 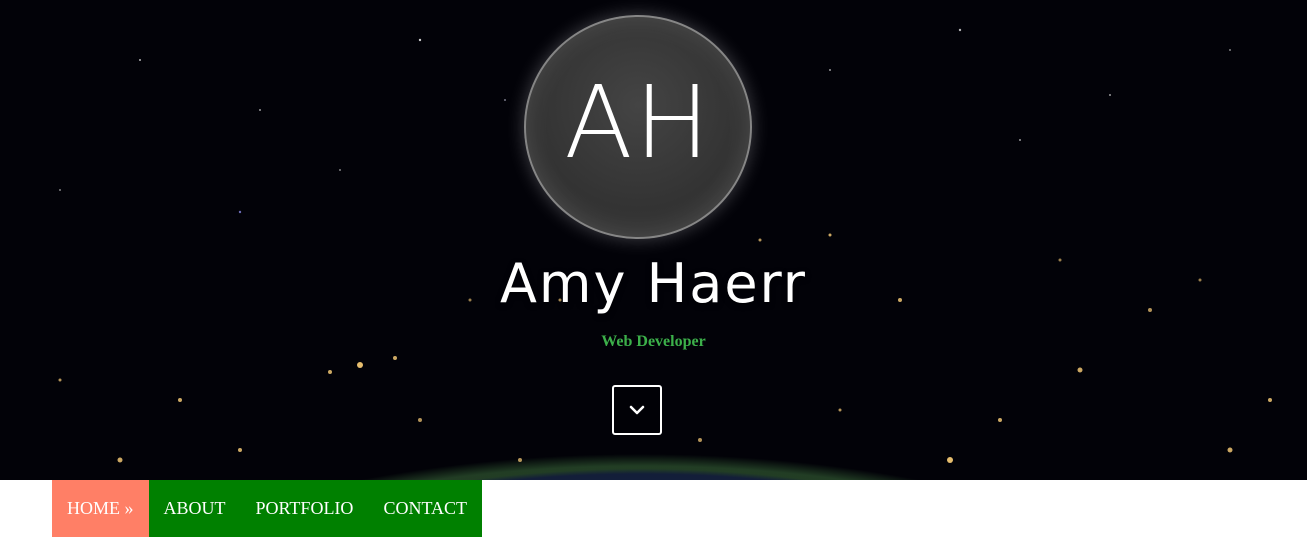 I want to click on logo-circle: AH, so click(x=638, y=127).